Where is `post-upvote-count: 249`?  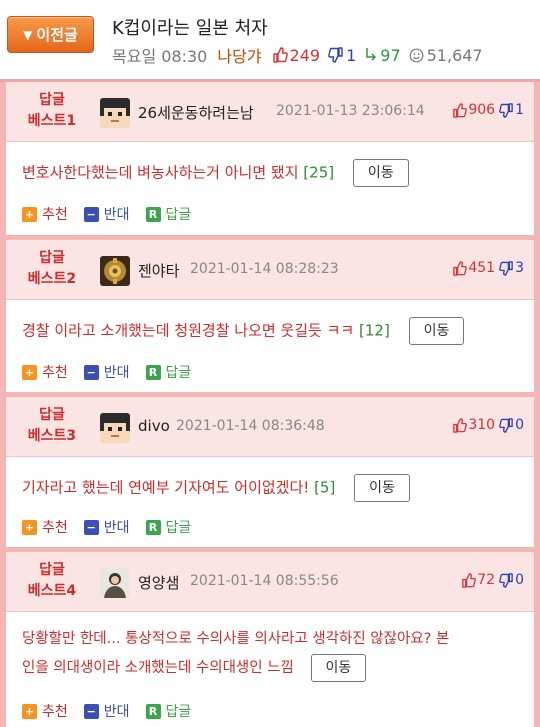
post-upvote-count: 249 is located at coordinates (305, 55).